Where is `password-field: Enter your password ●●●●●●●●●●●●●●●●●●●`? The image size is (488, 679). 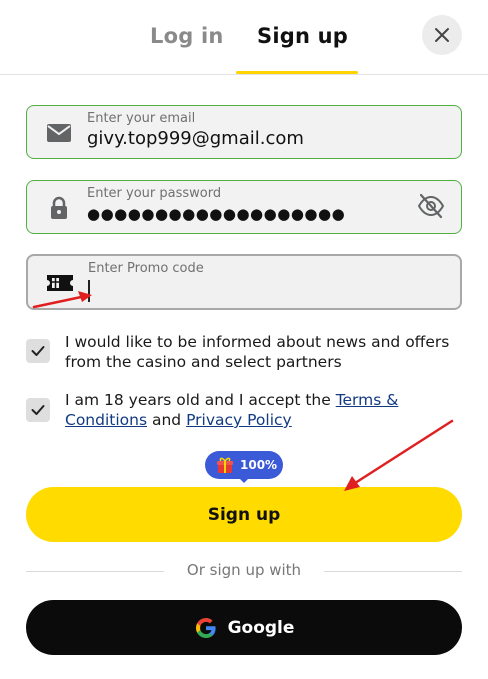 password-field: Enter your password ●●●●●●●●●●●●●●●●●●● is located at coordinates (244, 207).